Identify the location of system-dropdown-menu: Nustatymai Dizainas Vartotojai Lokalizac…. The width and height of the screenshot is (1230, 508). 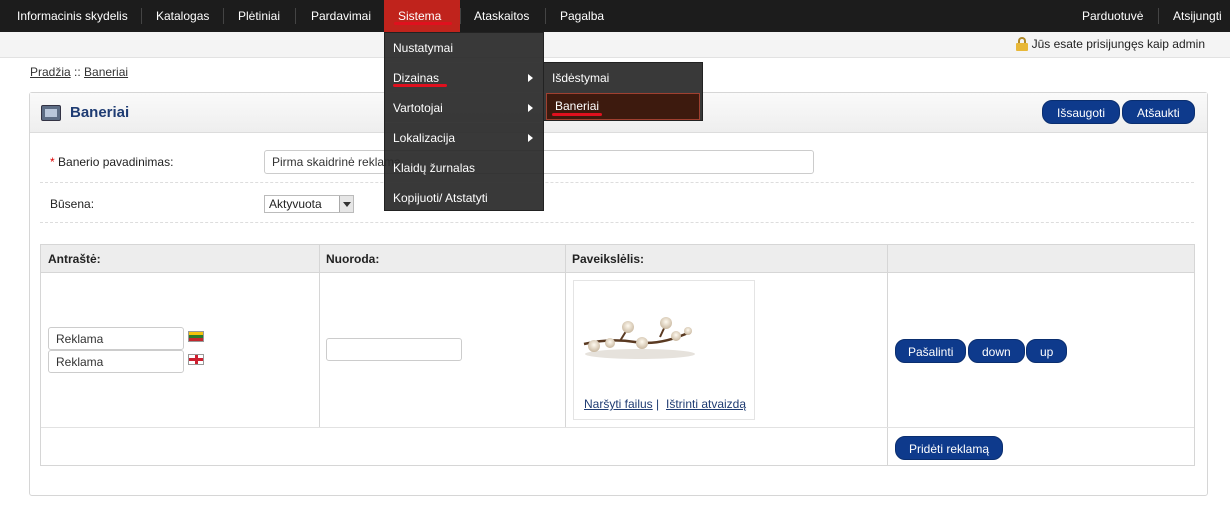
(464, 121).